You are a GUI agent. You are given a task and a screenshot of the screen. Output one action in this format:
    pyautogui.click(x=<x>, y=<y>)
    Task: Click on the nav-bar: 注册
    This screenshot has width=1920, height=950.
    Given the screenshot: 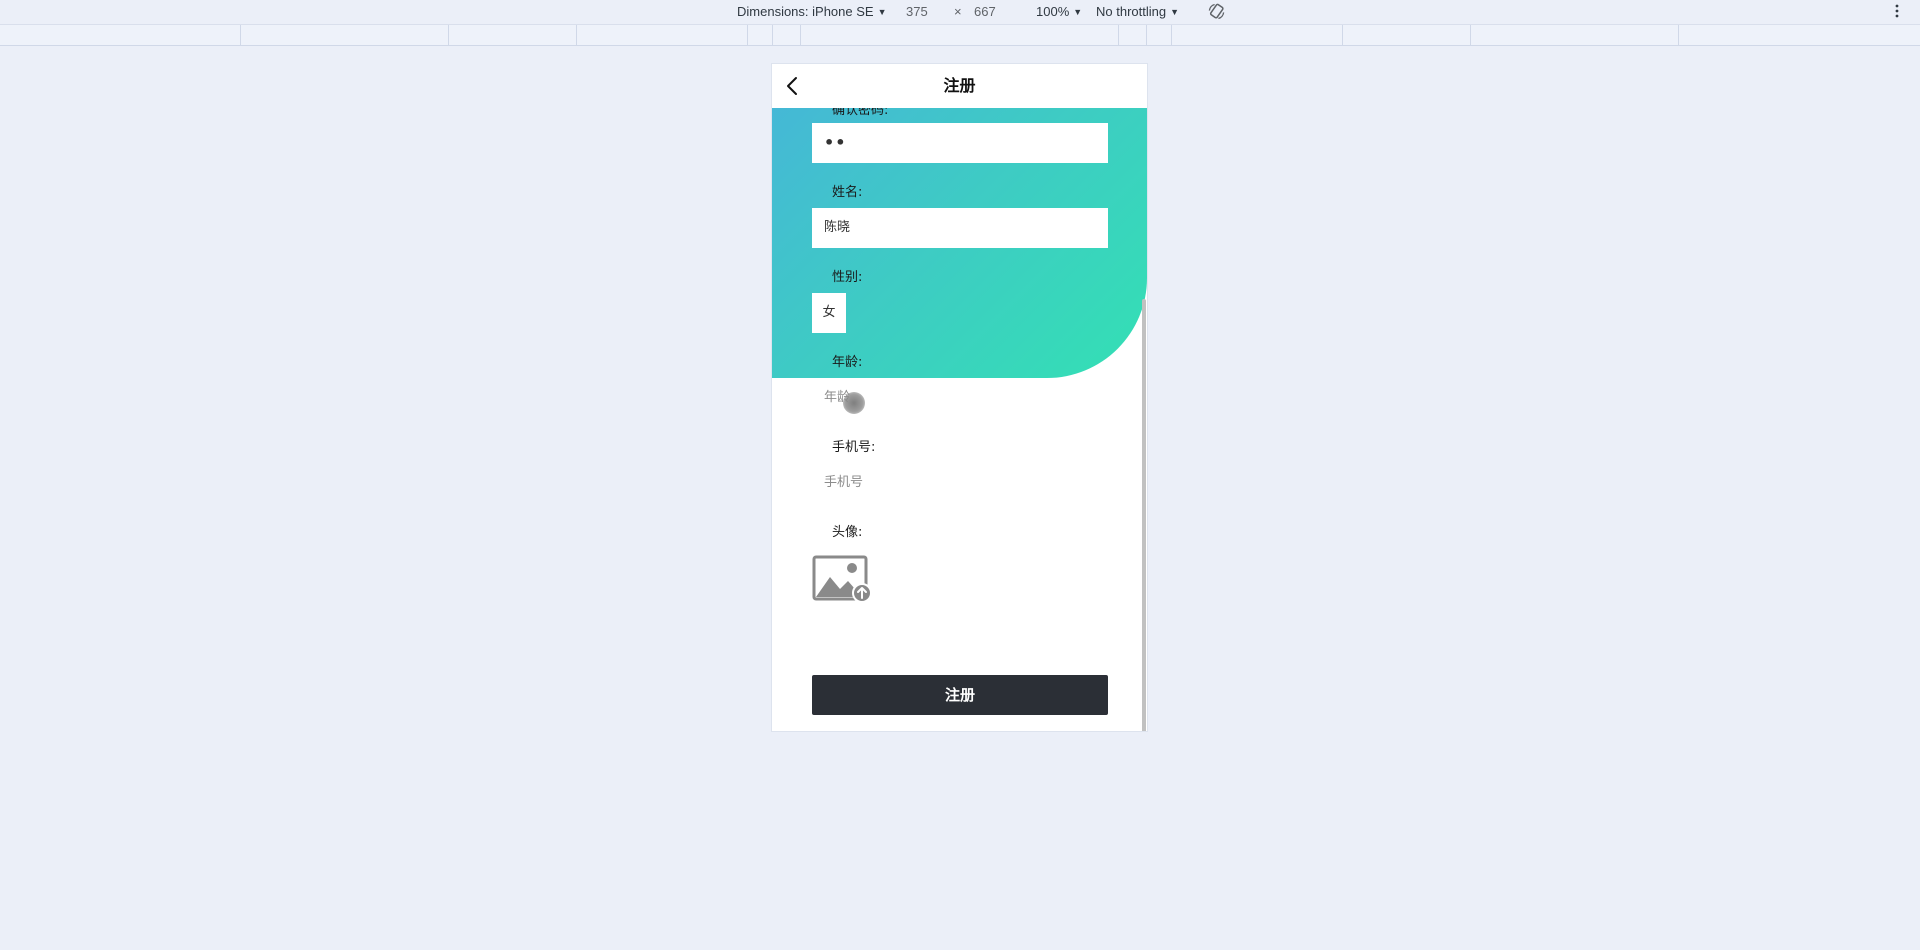 What is the action you would take?
    pyautogui.click(x=959, y=86)
    